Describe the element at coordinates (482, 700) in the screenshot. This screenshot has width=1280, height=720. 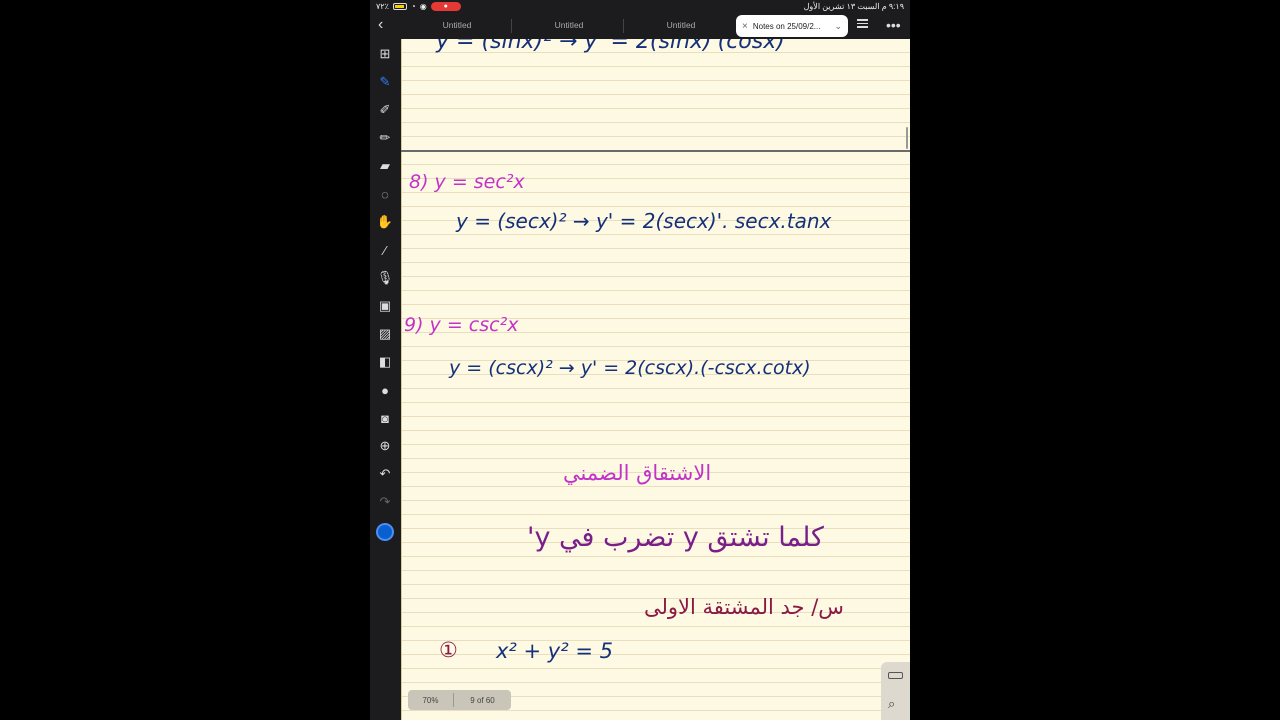
I see `page-counter: 9 of 60` at that location.